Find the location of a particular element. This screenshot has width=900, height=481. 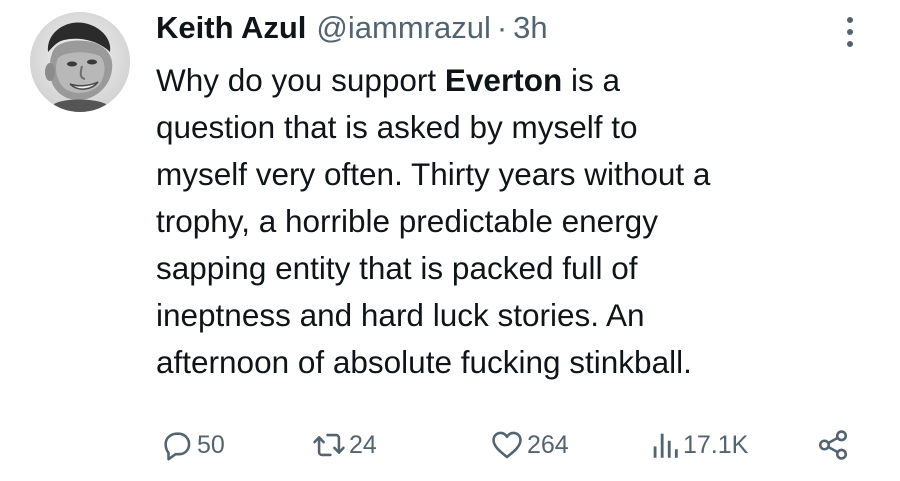

like-count: 264 is located at coordinates (548, 444).